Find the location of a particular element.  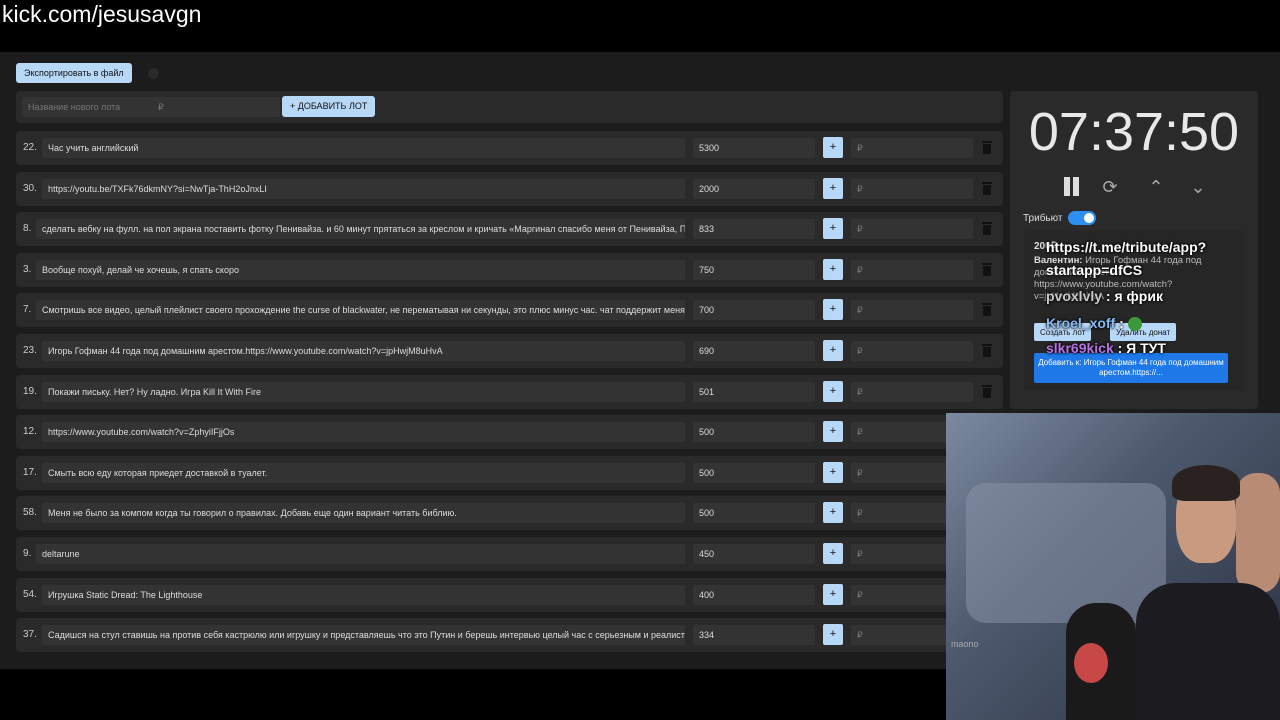

chat-username: pvoxlvly is located at coordinates (1074, 296).